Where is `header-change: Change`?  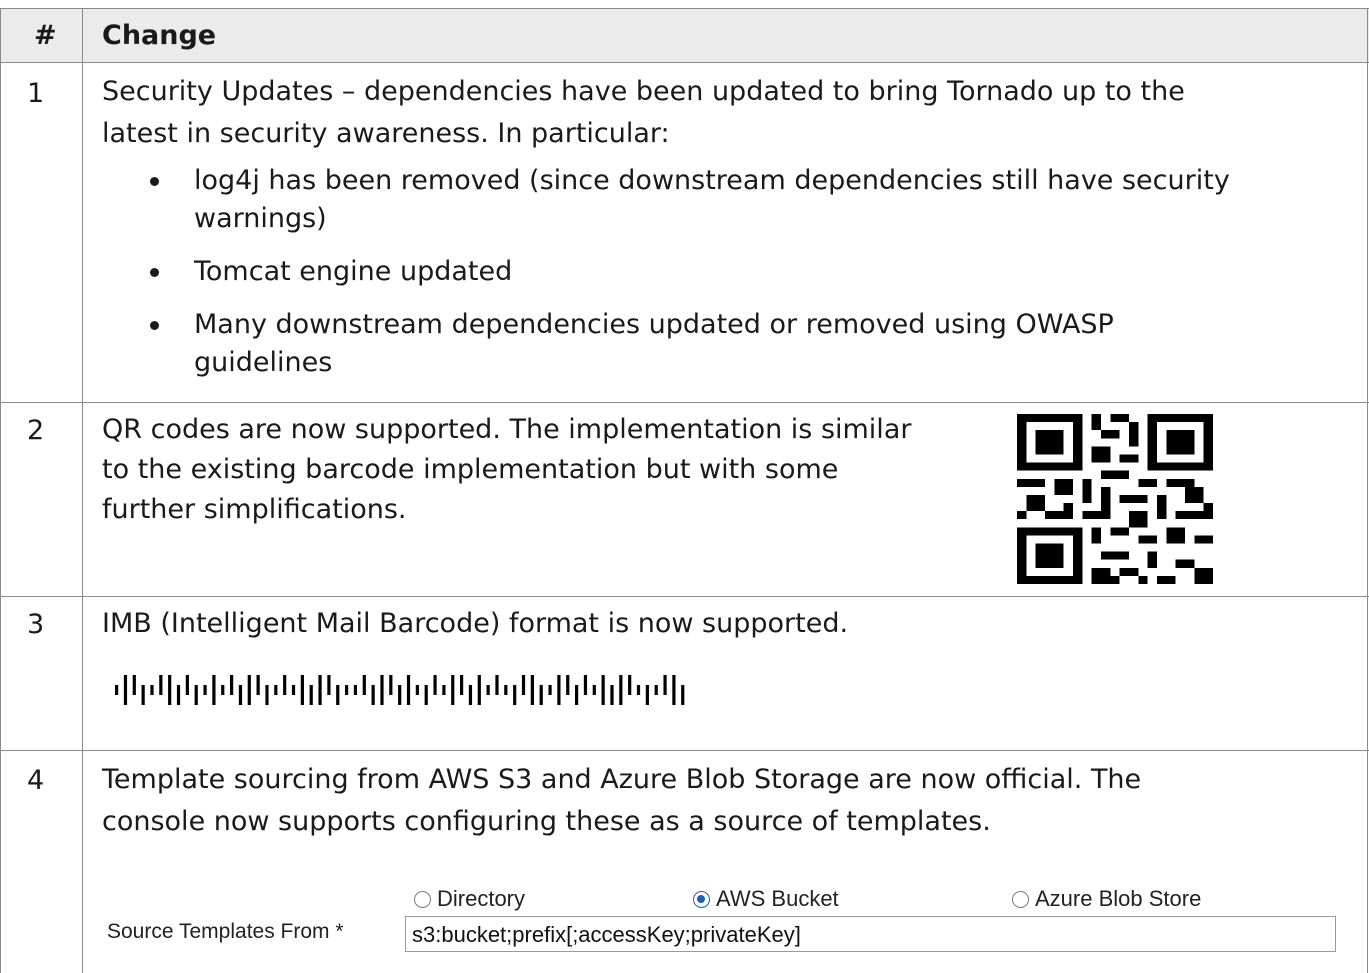 header-change: Change is located at coordinates (159, 35).